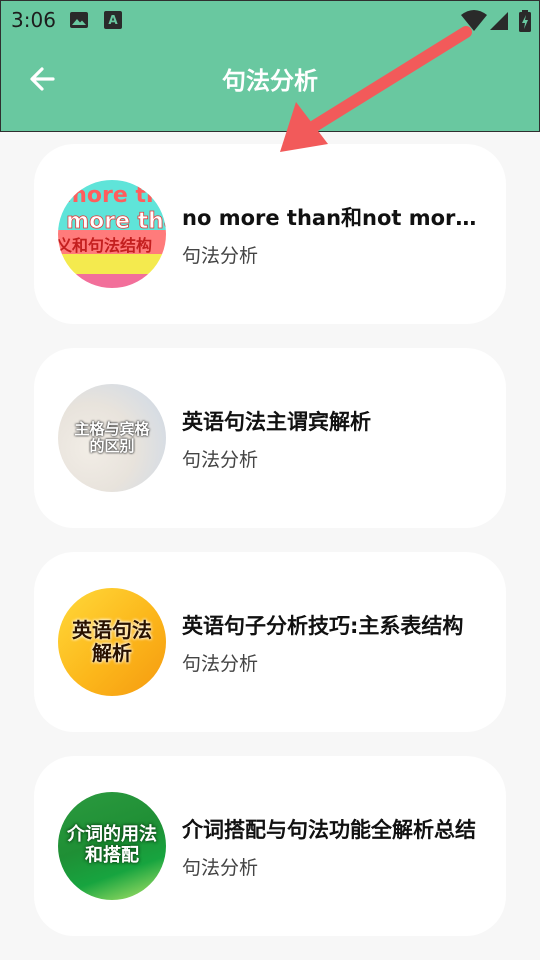 The width and height of the screenshot is (540, 960). I want to click on text-badge-icon: A, so click(113, 20).